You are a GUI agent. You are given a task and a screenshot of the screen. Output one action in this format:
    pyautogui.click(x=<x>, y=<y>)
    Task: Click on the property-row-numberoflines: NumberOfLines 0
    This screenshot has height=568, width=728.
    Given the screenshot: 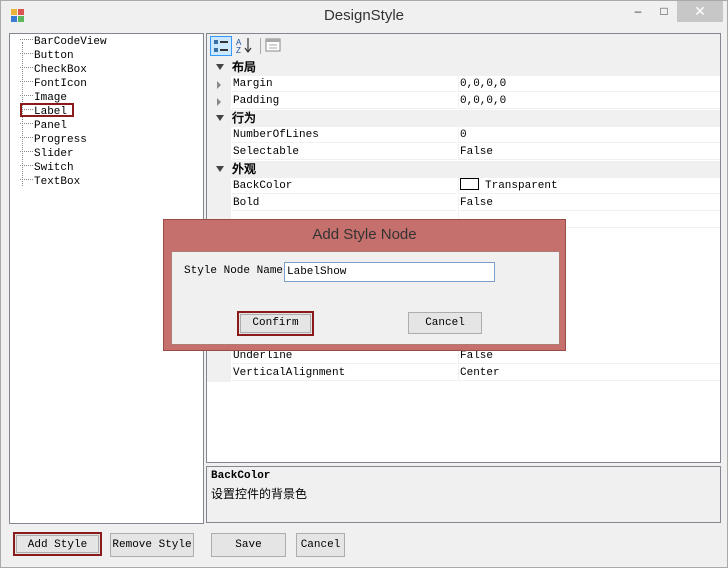 What is the action you would take?
    pyautogui.click(x=463, y=135)
    